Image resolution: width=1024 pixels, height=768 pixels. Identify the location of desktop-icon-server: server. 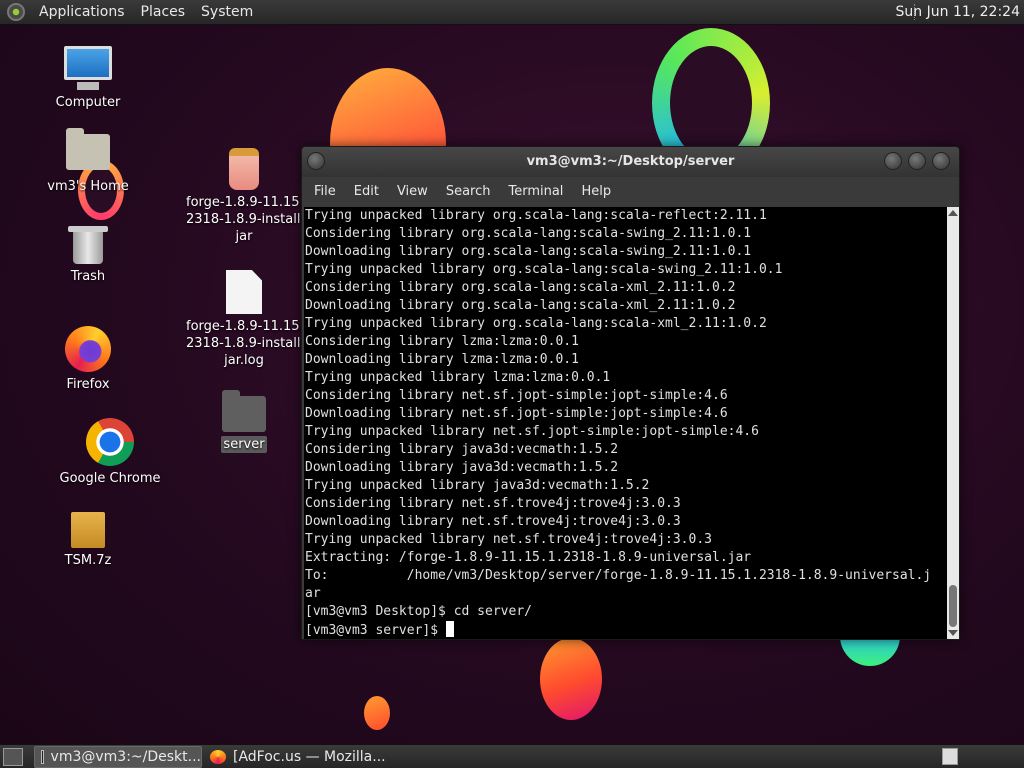
(244, 421).